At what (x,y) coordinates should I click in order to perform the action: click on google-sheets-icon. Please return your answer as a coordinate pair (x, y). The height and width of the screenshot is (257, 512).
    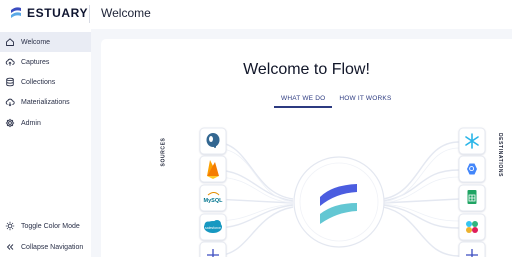
    Looking at the image, I should click on (472, 197).